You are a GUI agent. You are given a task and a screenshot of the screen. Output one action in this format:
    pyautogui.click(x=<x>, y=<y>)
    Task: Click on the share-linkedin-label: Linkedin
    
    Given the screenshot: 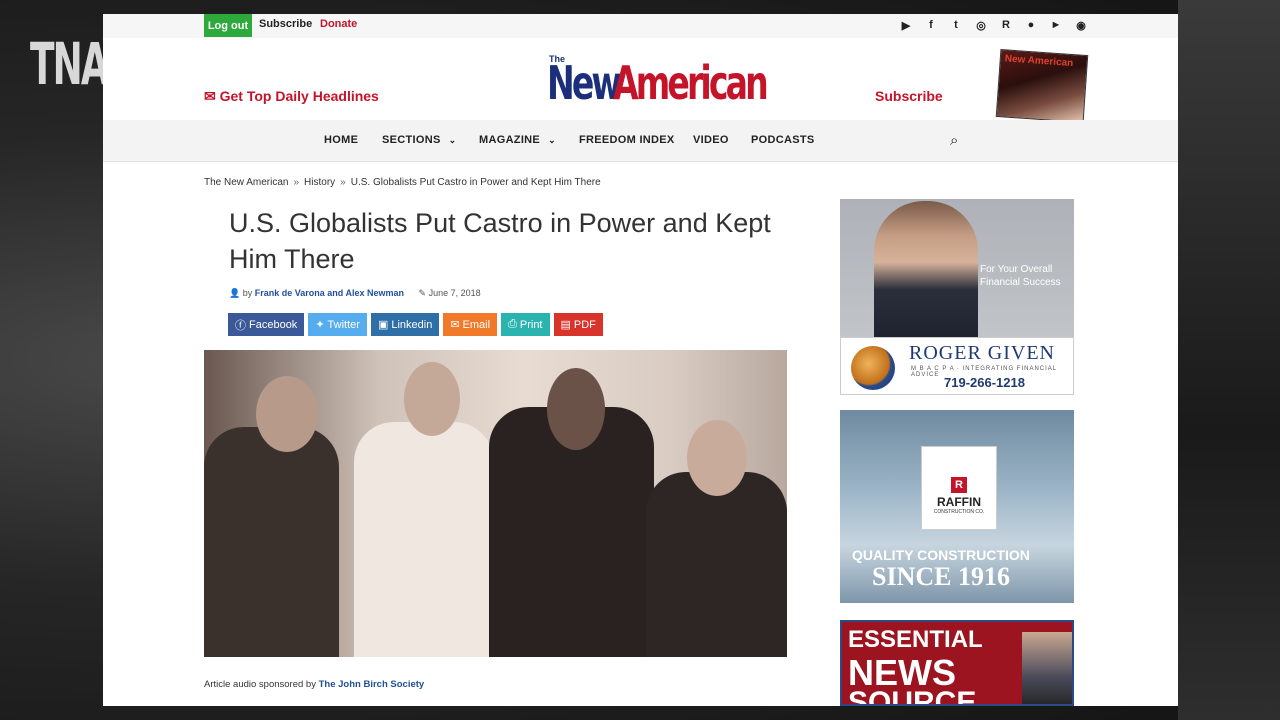 What is the action you would take?
    pyautogui.click(x=412, y=324)
    